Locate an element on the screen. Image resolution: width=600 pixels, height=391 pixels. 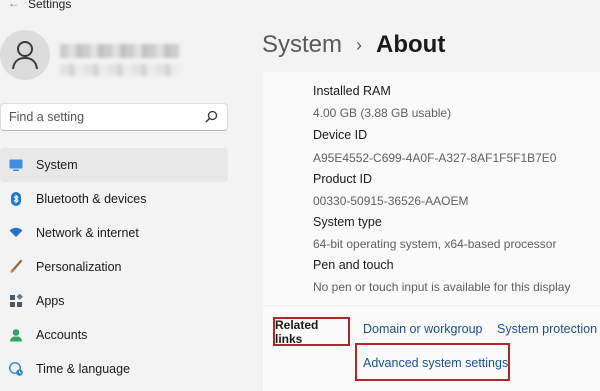
breadcrumb-parent: System is located at coordinates (302, 45).